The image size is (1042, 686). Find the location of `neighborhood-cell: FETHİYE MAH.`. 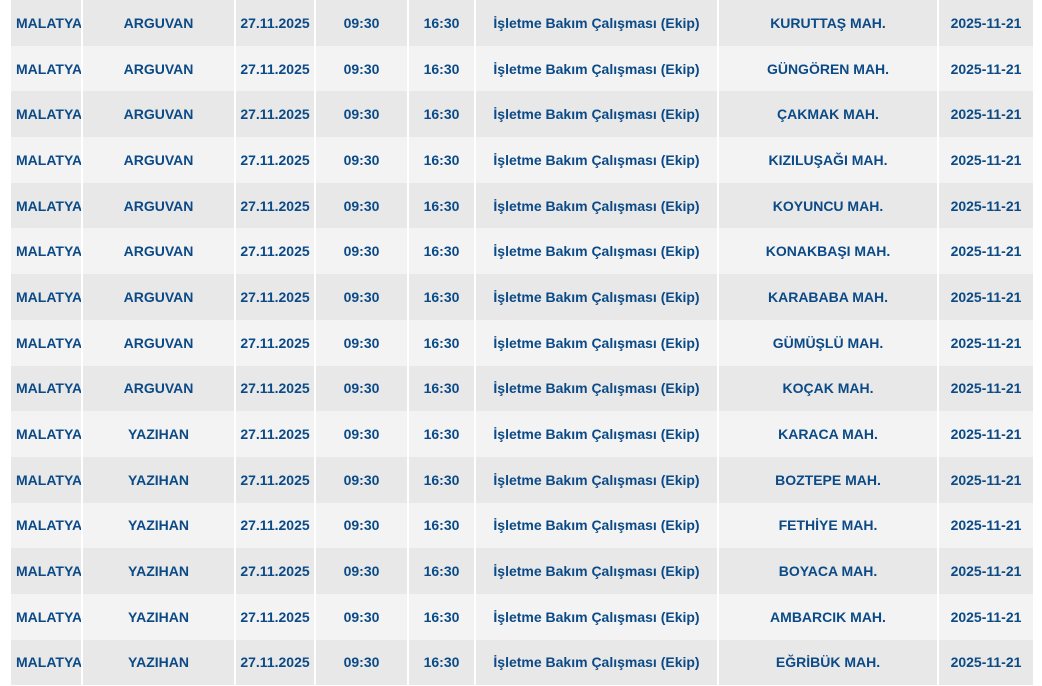

neighborhood-cell: FETHİYE MAH. is located at coordinates (828, 525).